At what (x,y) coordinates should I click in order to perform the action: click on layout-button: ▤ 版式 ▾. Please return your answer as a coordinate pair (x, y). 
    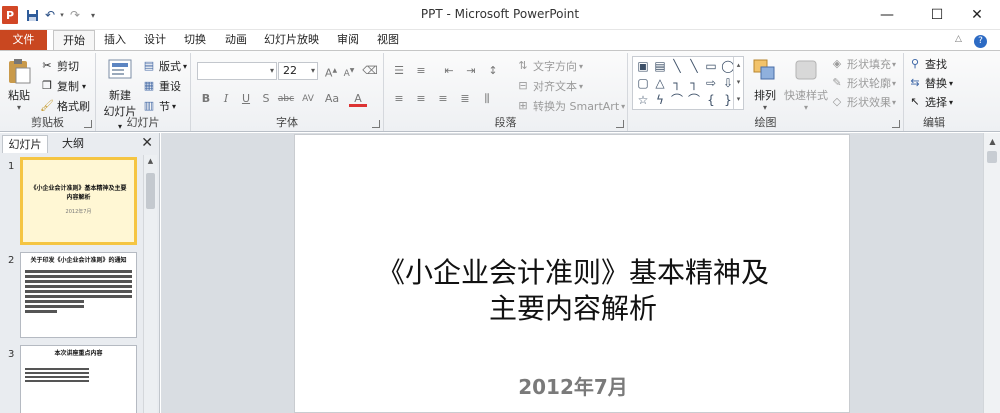
    Looking at the image, I should click on (164, 66).